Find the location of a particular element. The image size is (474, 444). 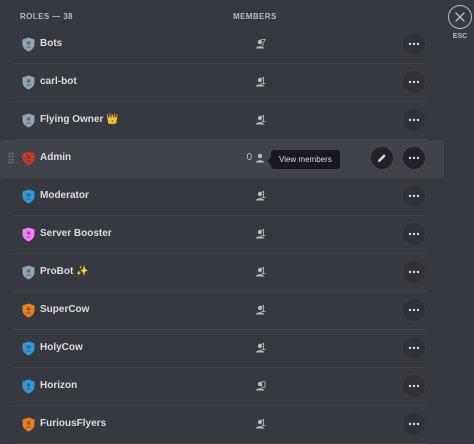

role-row: HolyCow 1 is located at coordinates (221, 349).